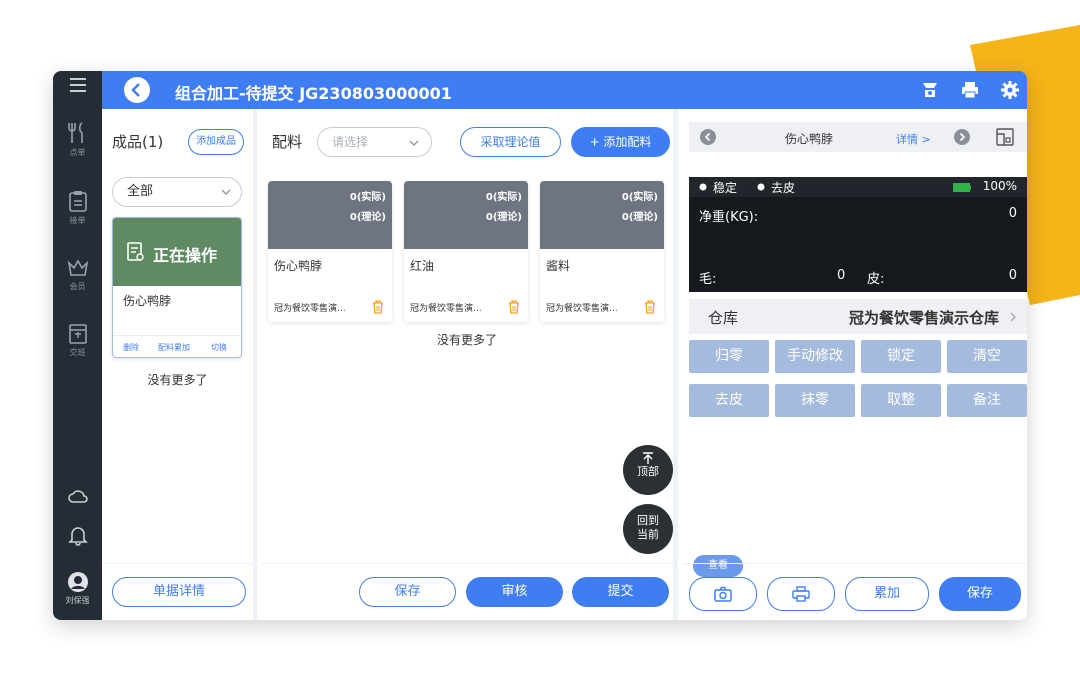  What do you see at coordinates (987, 400) in the screenshot?
I see `note-button: 备注` at bounding box center [987, 400].